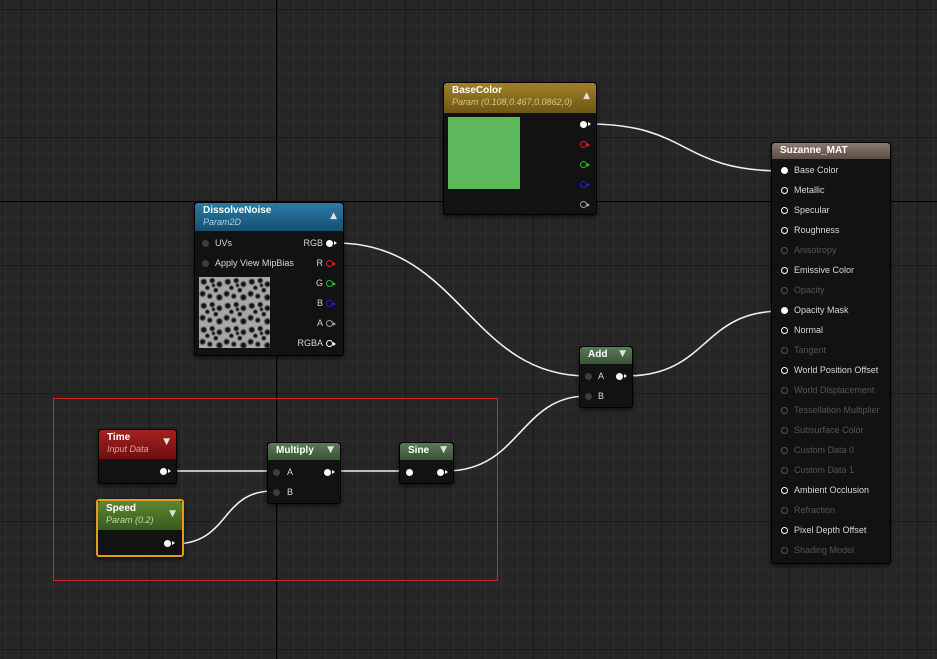 This screenshot has width=937, height=659. Describe the element at coordinates (140, 515) in the screenshot. I see `speed-header: Speed Param (0.2) ▼` at that location.